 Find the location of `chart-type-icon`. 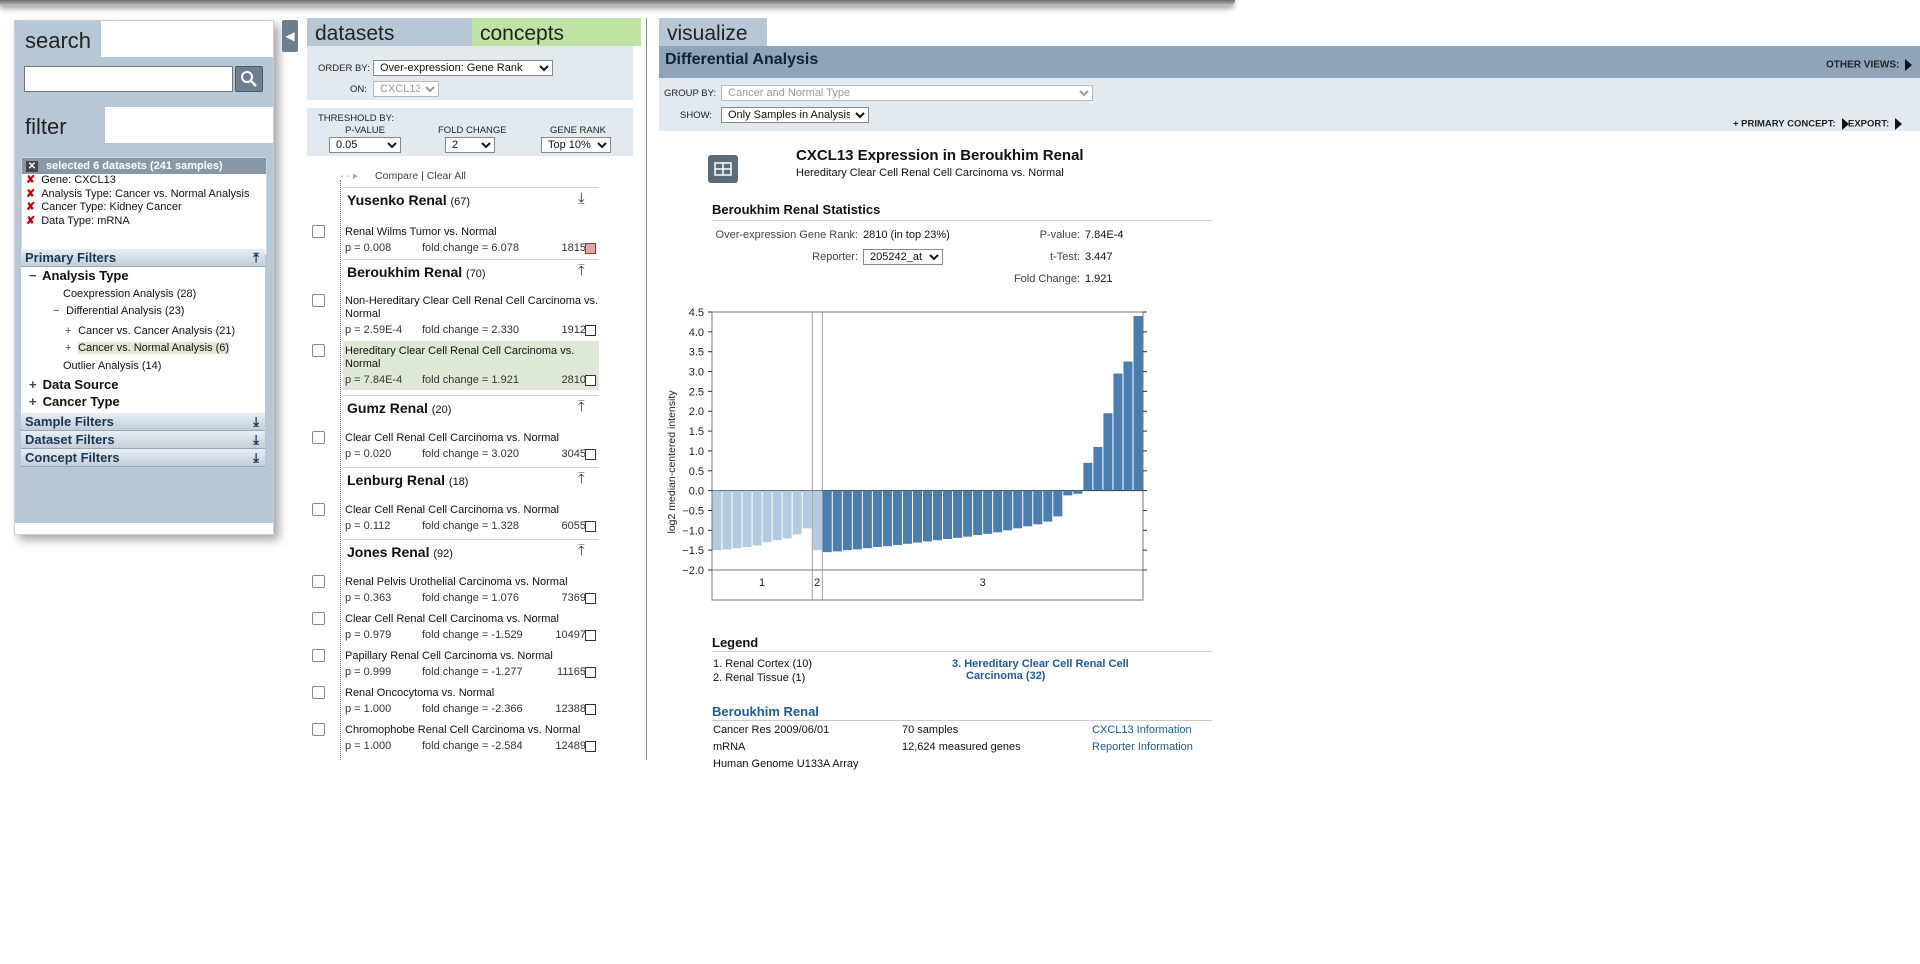

chart-type-icon is located at coordinates (723, 169).